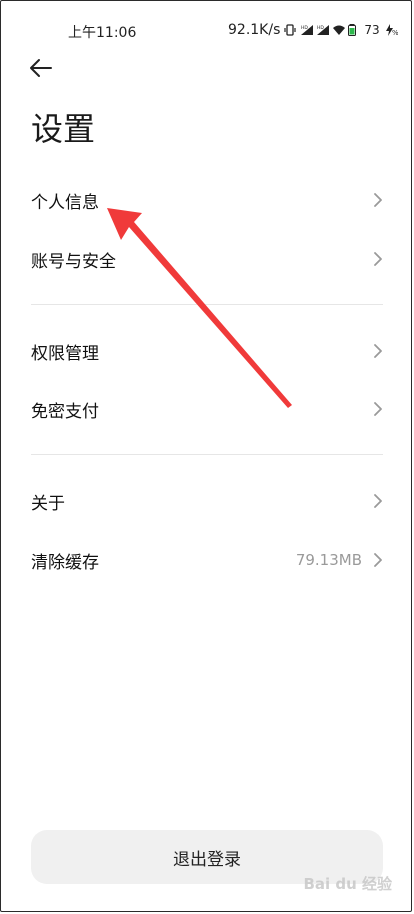 The height and width of the screenshot is (914, 414). Describe the element at coordinates (48, 503) in the screenshot. I see `settings-item-label: 关于` at that location.